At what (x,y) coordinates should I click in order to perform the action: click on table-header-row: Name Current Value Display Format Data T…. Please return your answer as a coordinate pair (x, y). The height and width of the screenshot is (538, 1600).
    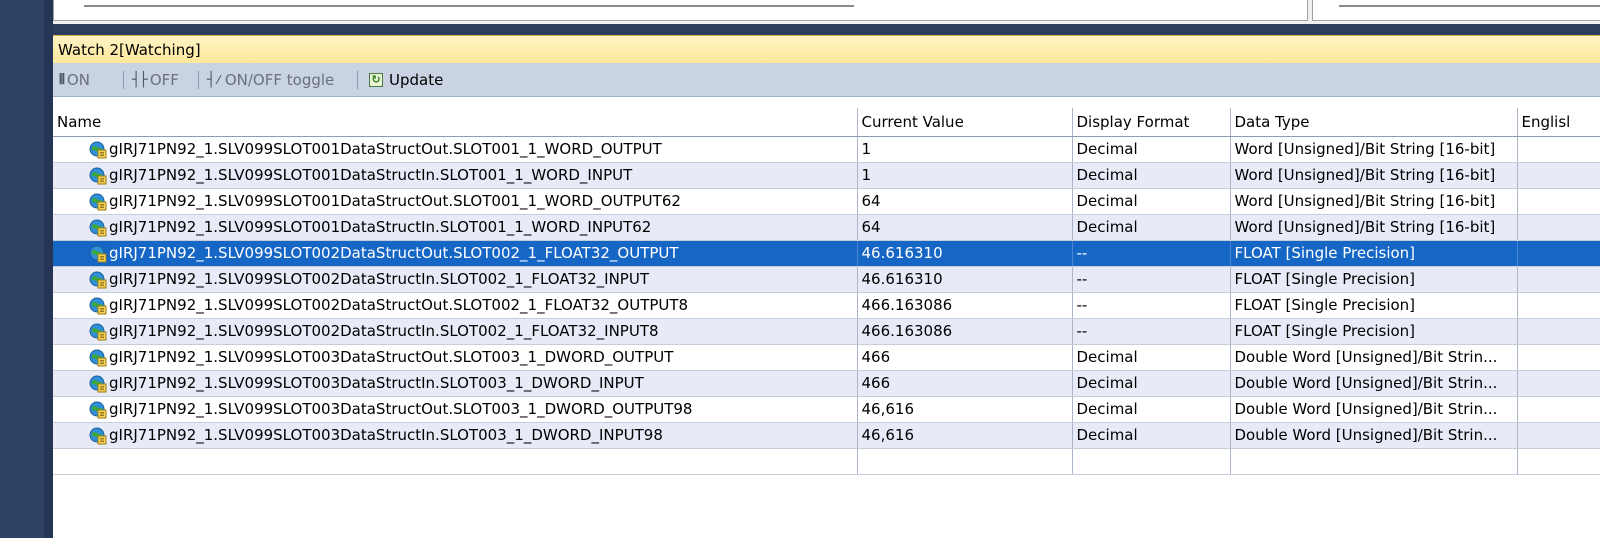
    Looking at the image, I should click on (826, 122).